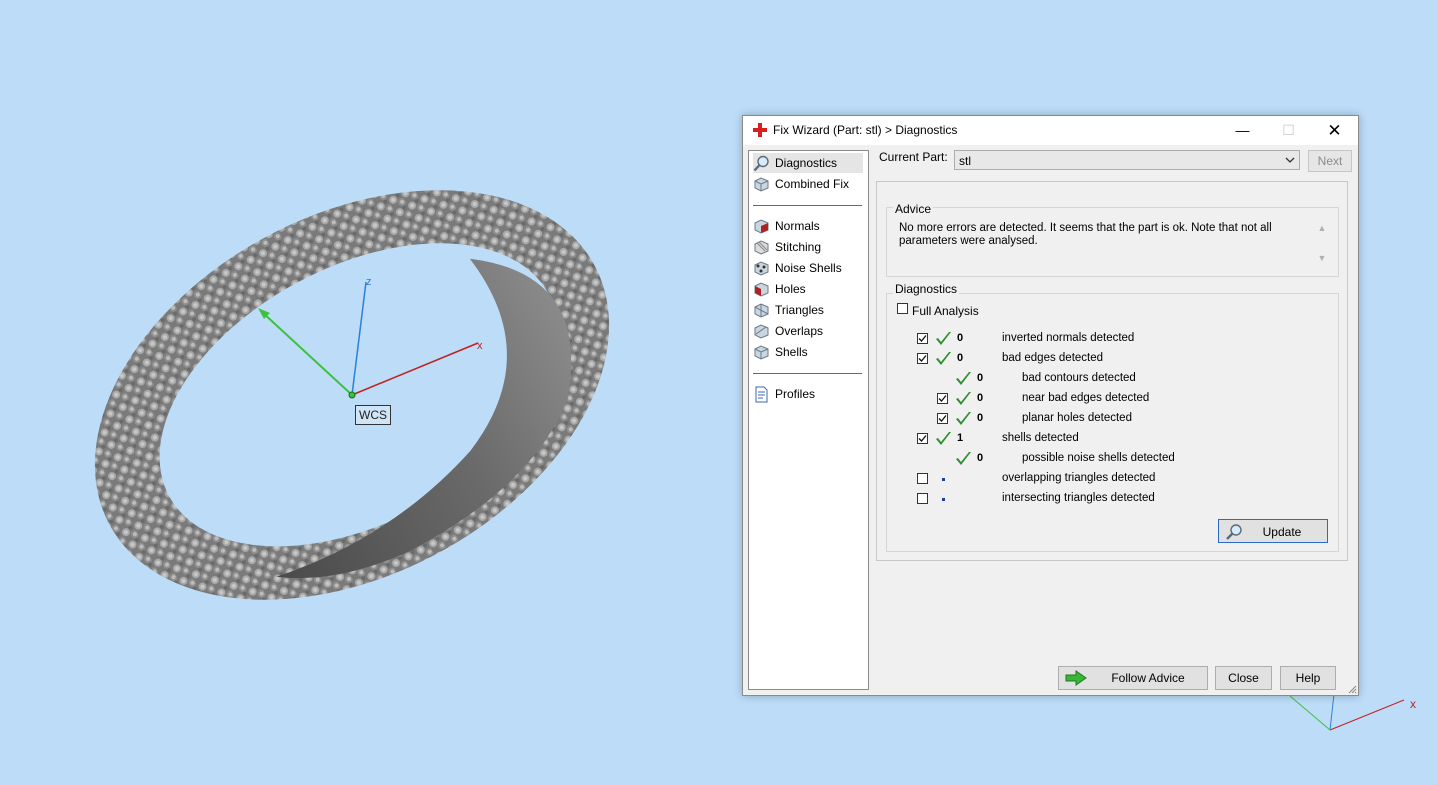 Image resolution: width=1437 pixels, height=785 pixels. What do you see at coordinates (1077, 418) in the screenshot?
I see `diagnostic-label: planar holes detected` at bounding box center [1077, 418].